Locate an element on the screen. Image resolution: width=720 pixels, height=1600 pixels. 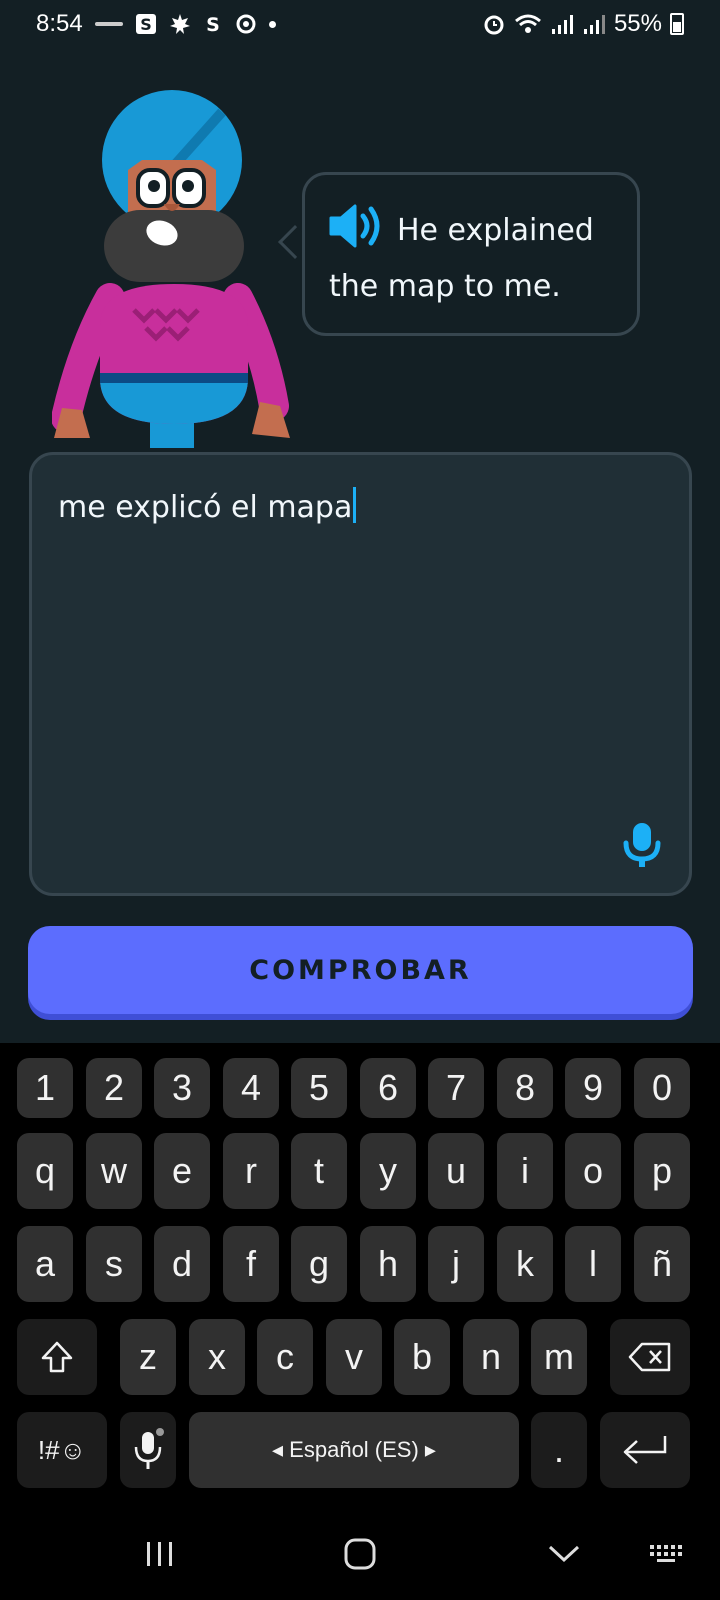
enter-icon is located at coordinates (645, 1450).